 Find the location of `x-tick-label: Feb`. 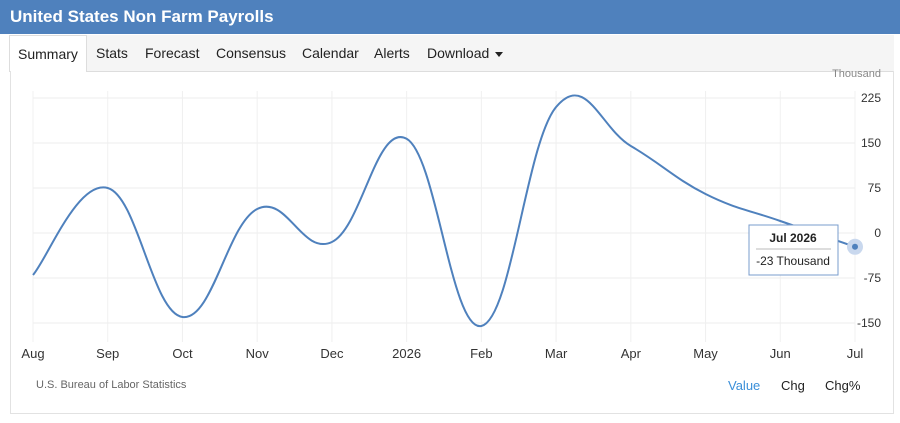

x-tick-label: Feb is located at coordinates (481, 353).